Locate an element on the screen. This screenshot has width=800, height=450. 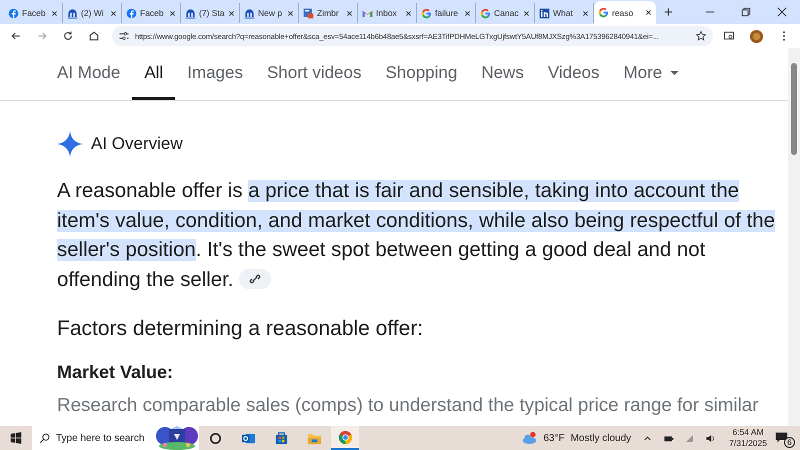
tab-title: Zimbr is located at coordinates (328, 13).